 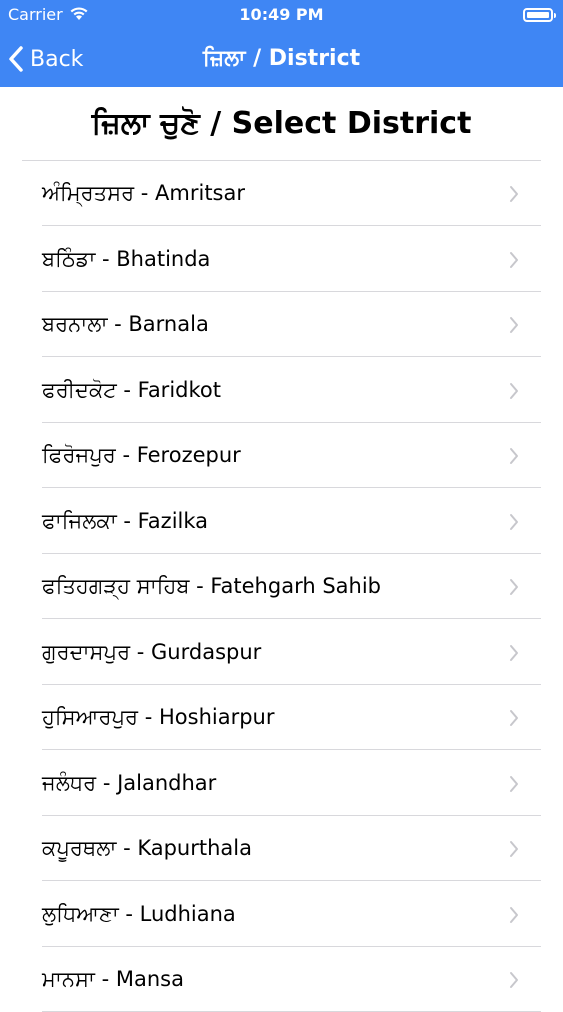 What do you see at coordinates (281, 914) in the screenshot?
I see `district-row: ਲੁਧਿਆਣਾ - Ludhiana` at bounding box center [281, 914].